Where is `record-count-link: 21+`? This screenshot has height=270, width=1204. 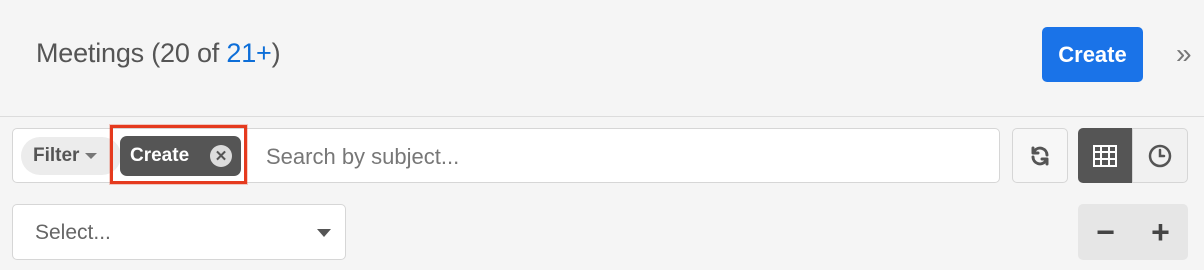 record-count-link: 21+ is located at coordinates (248, 53).